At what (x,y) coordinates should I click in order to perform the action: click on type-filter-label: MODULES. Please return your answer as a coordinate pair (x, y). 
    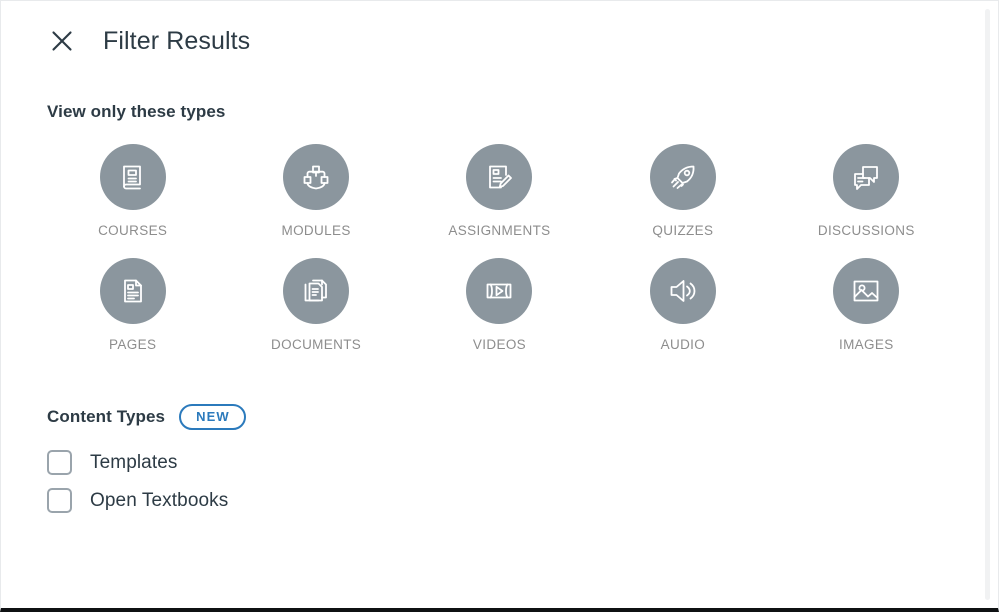
    Looking at the image, I should click on (316, 230).